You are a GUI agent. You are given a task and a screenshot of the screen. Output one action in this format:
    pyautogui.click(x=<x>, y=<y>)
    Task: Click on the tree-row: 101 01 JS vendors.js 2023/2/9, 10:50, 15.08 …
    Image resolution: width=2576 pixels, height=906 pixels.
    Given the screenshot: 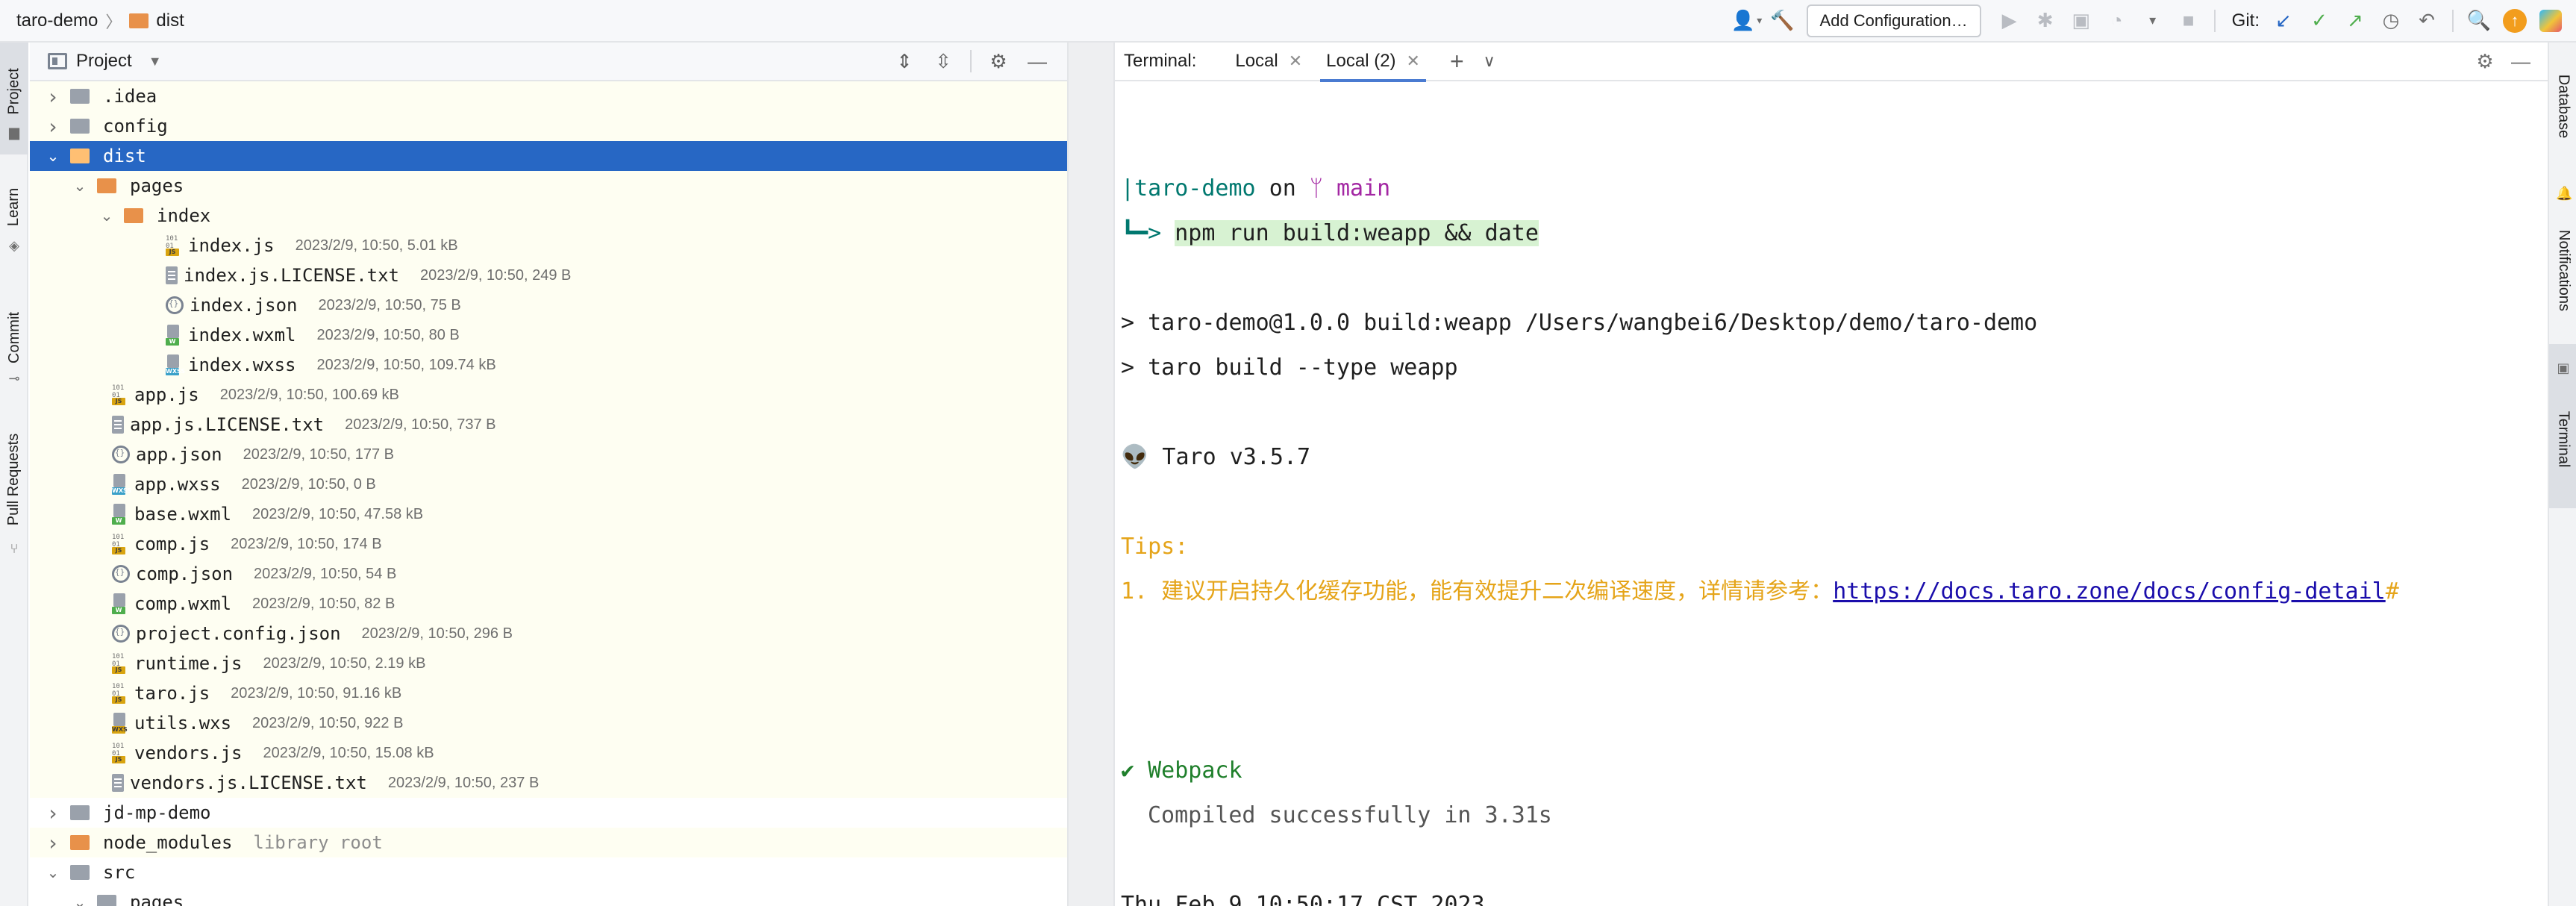 What is the action you would take?
    pyautogui.click(x=548, y=753)
    